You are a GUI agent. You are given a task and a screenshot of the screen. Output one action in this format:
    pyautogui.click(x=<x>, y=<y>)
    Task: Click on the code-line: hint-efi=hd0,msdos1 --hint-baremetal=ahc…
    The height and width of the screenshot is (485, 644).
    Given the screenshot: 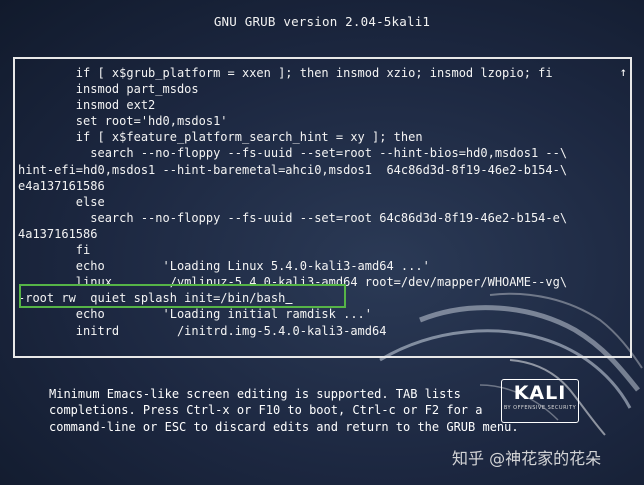 What is the action you would take?
    pyautogui.click(x=292, y=170)
    